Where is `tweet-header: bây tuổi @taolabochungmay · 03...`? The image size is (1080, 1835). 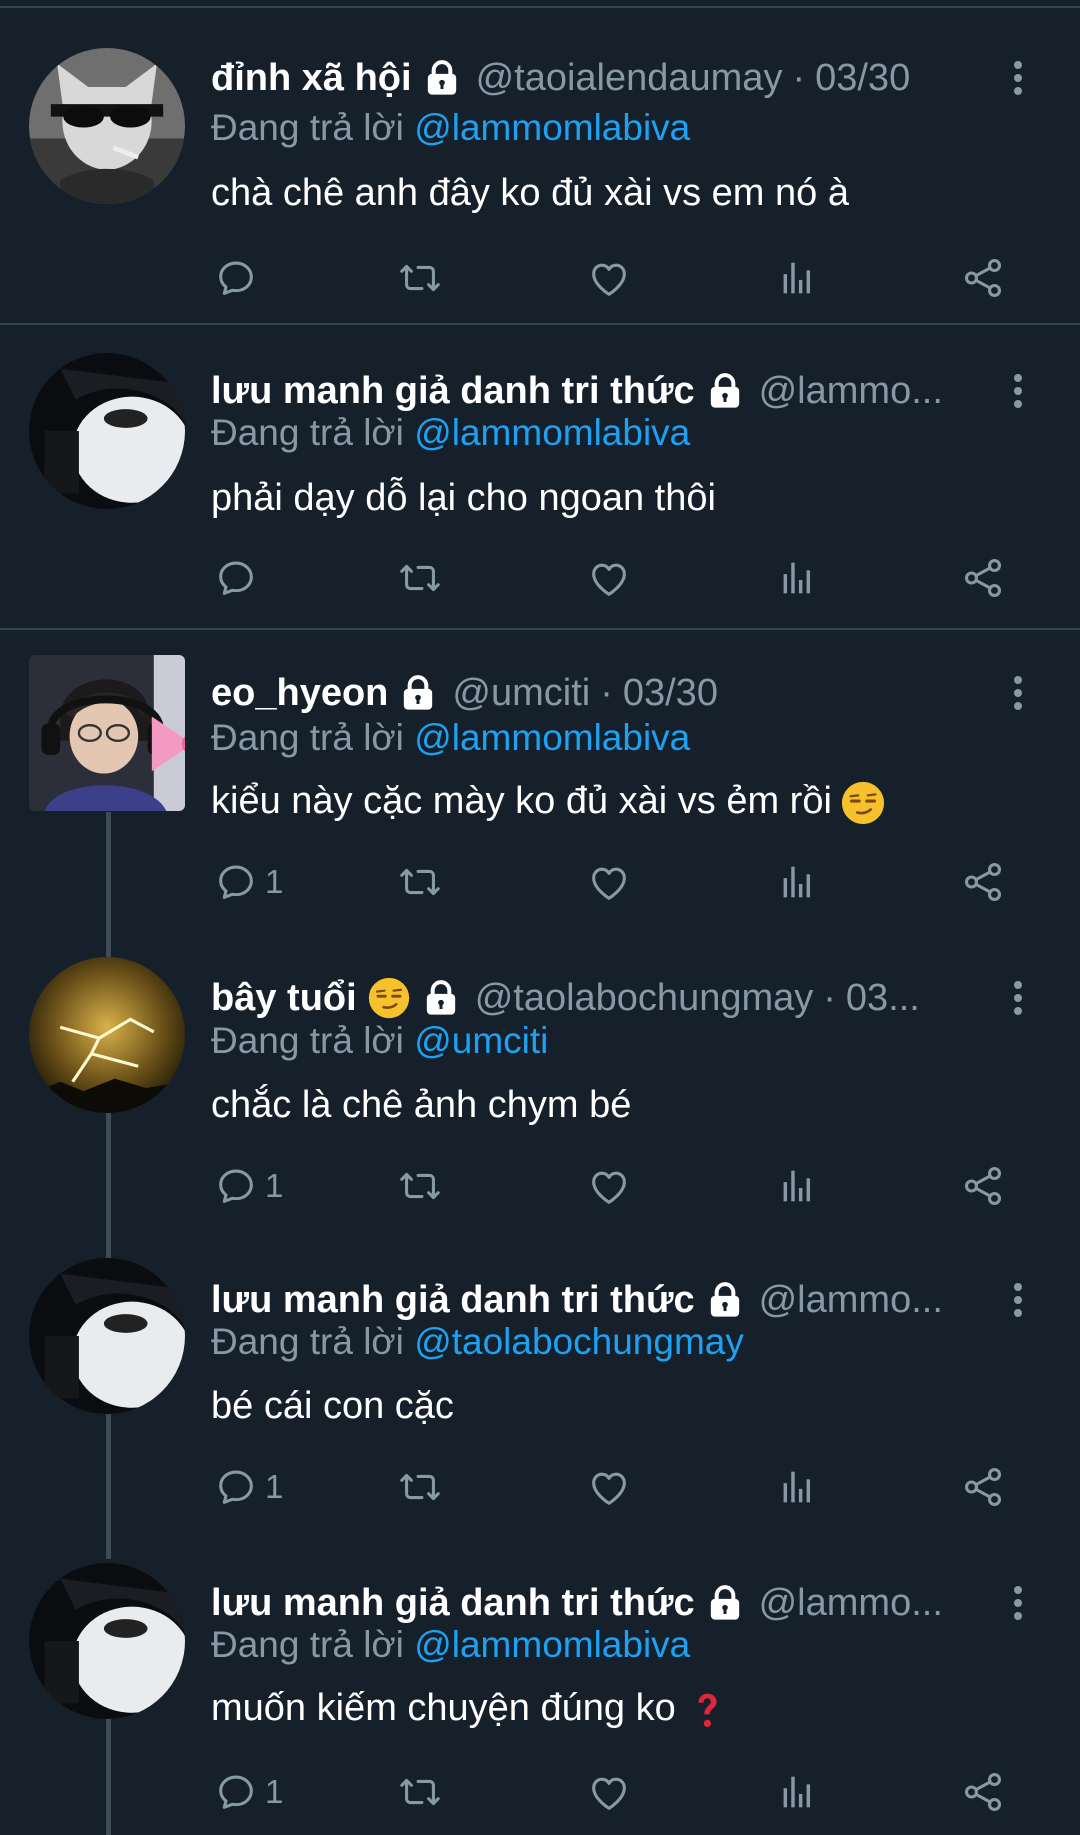
tweet-header: bây tuổi @taolabochungmay · 03... is located at coordinates (591, 998).